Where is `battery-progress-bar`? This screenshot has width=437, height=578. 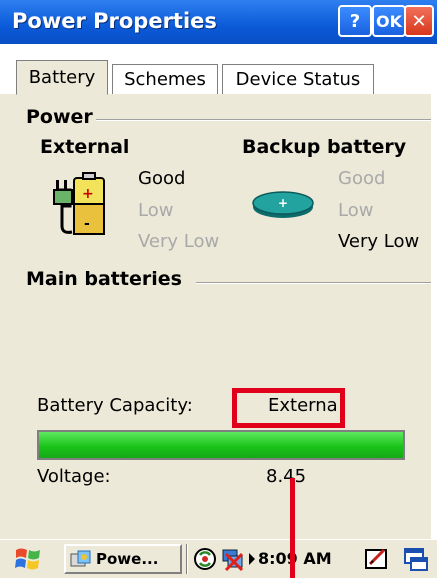
battery-progress-bar is located at coordinates (221, 445).